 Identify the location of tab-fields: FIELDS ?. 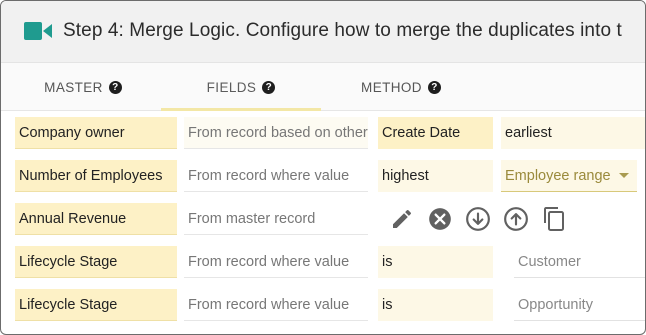
(241, 87).